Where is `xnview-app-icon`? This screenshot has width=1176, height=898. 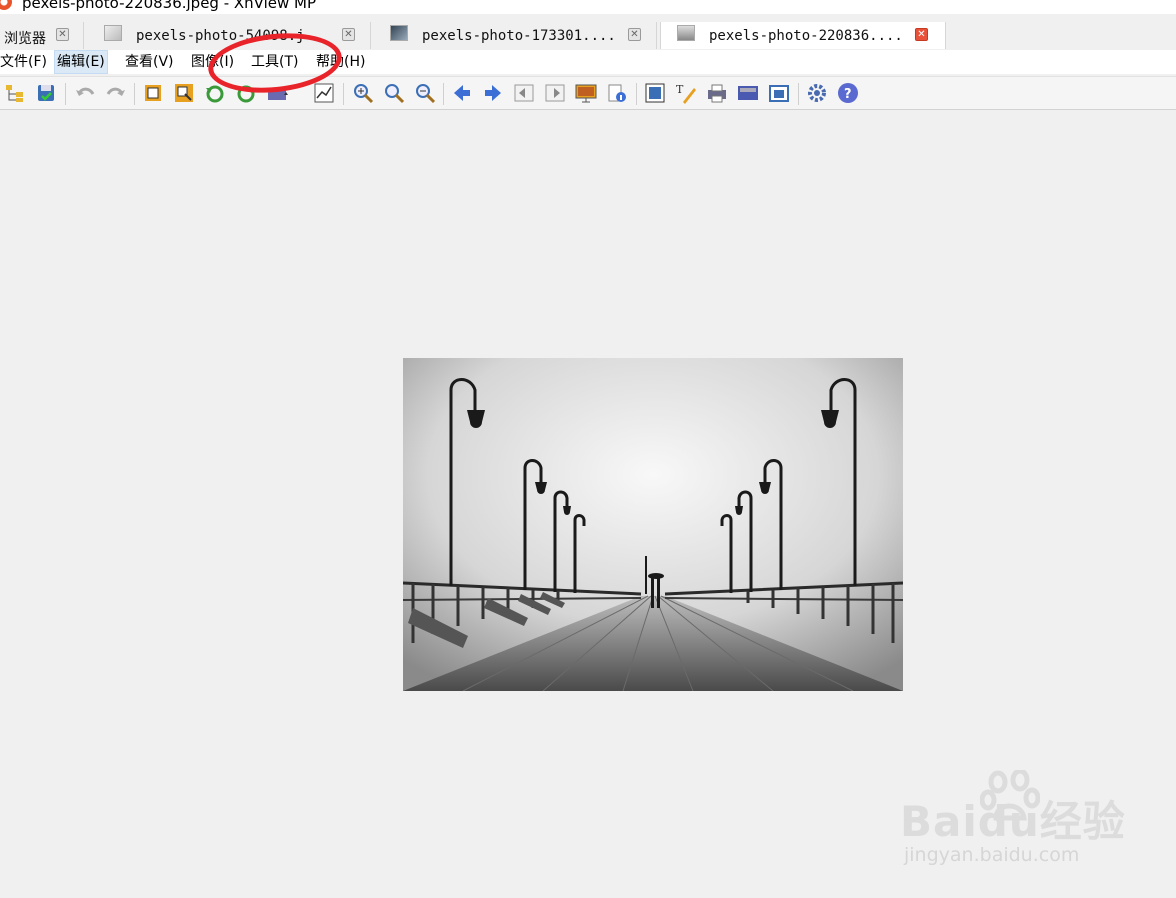 xnview-app-icon is located at coordinates (6, 5).